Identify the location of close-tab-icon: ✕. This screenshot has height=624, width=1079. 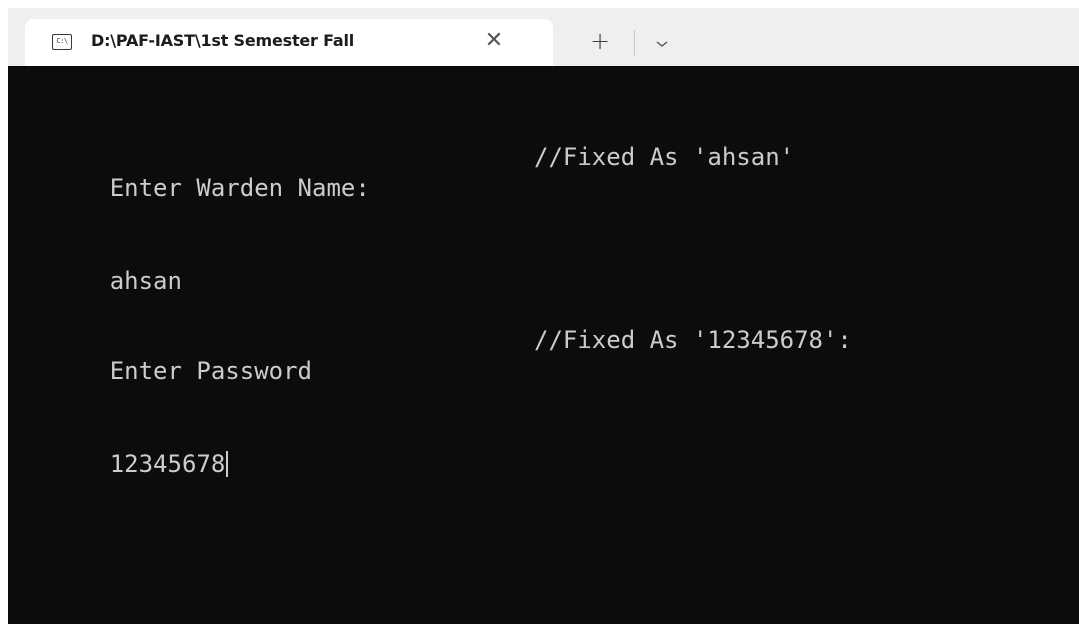
(494, 42).